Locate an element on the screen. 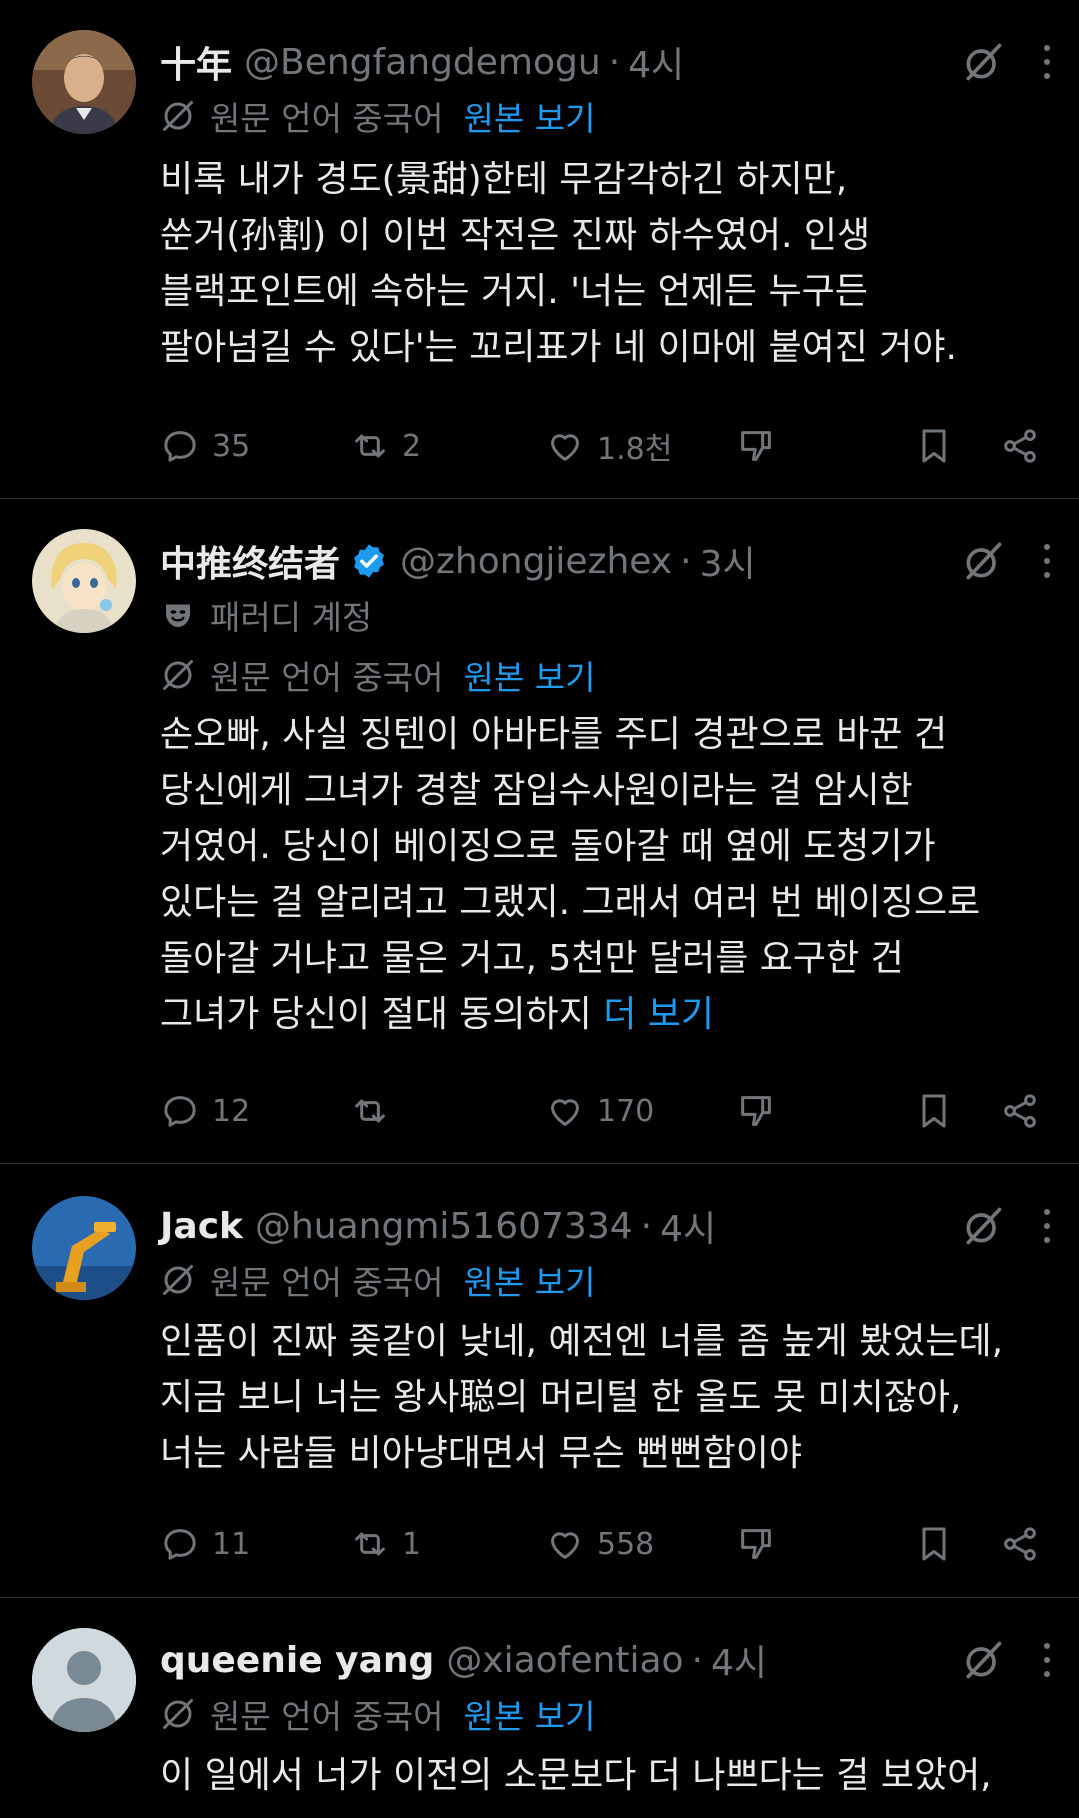  repost-button: 1 is located at coordinates (385, 1544).